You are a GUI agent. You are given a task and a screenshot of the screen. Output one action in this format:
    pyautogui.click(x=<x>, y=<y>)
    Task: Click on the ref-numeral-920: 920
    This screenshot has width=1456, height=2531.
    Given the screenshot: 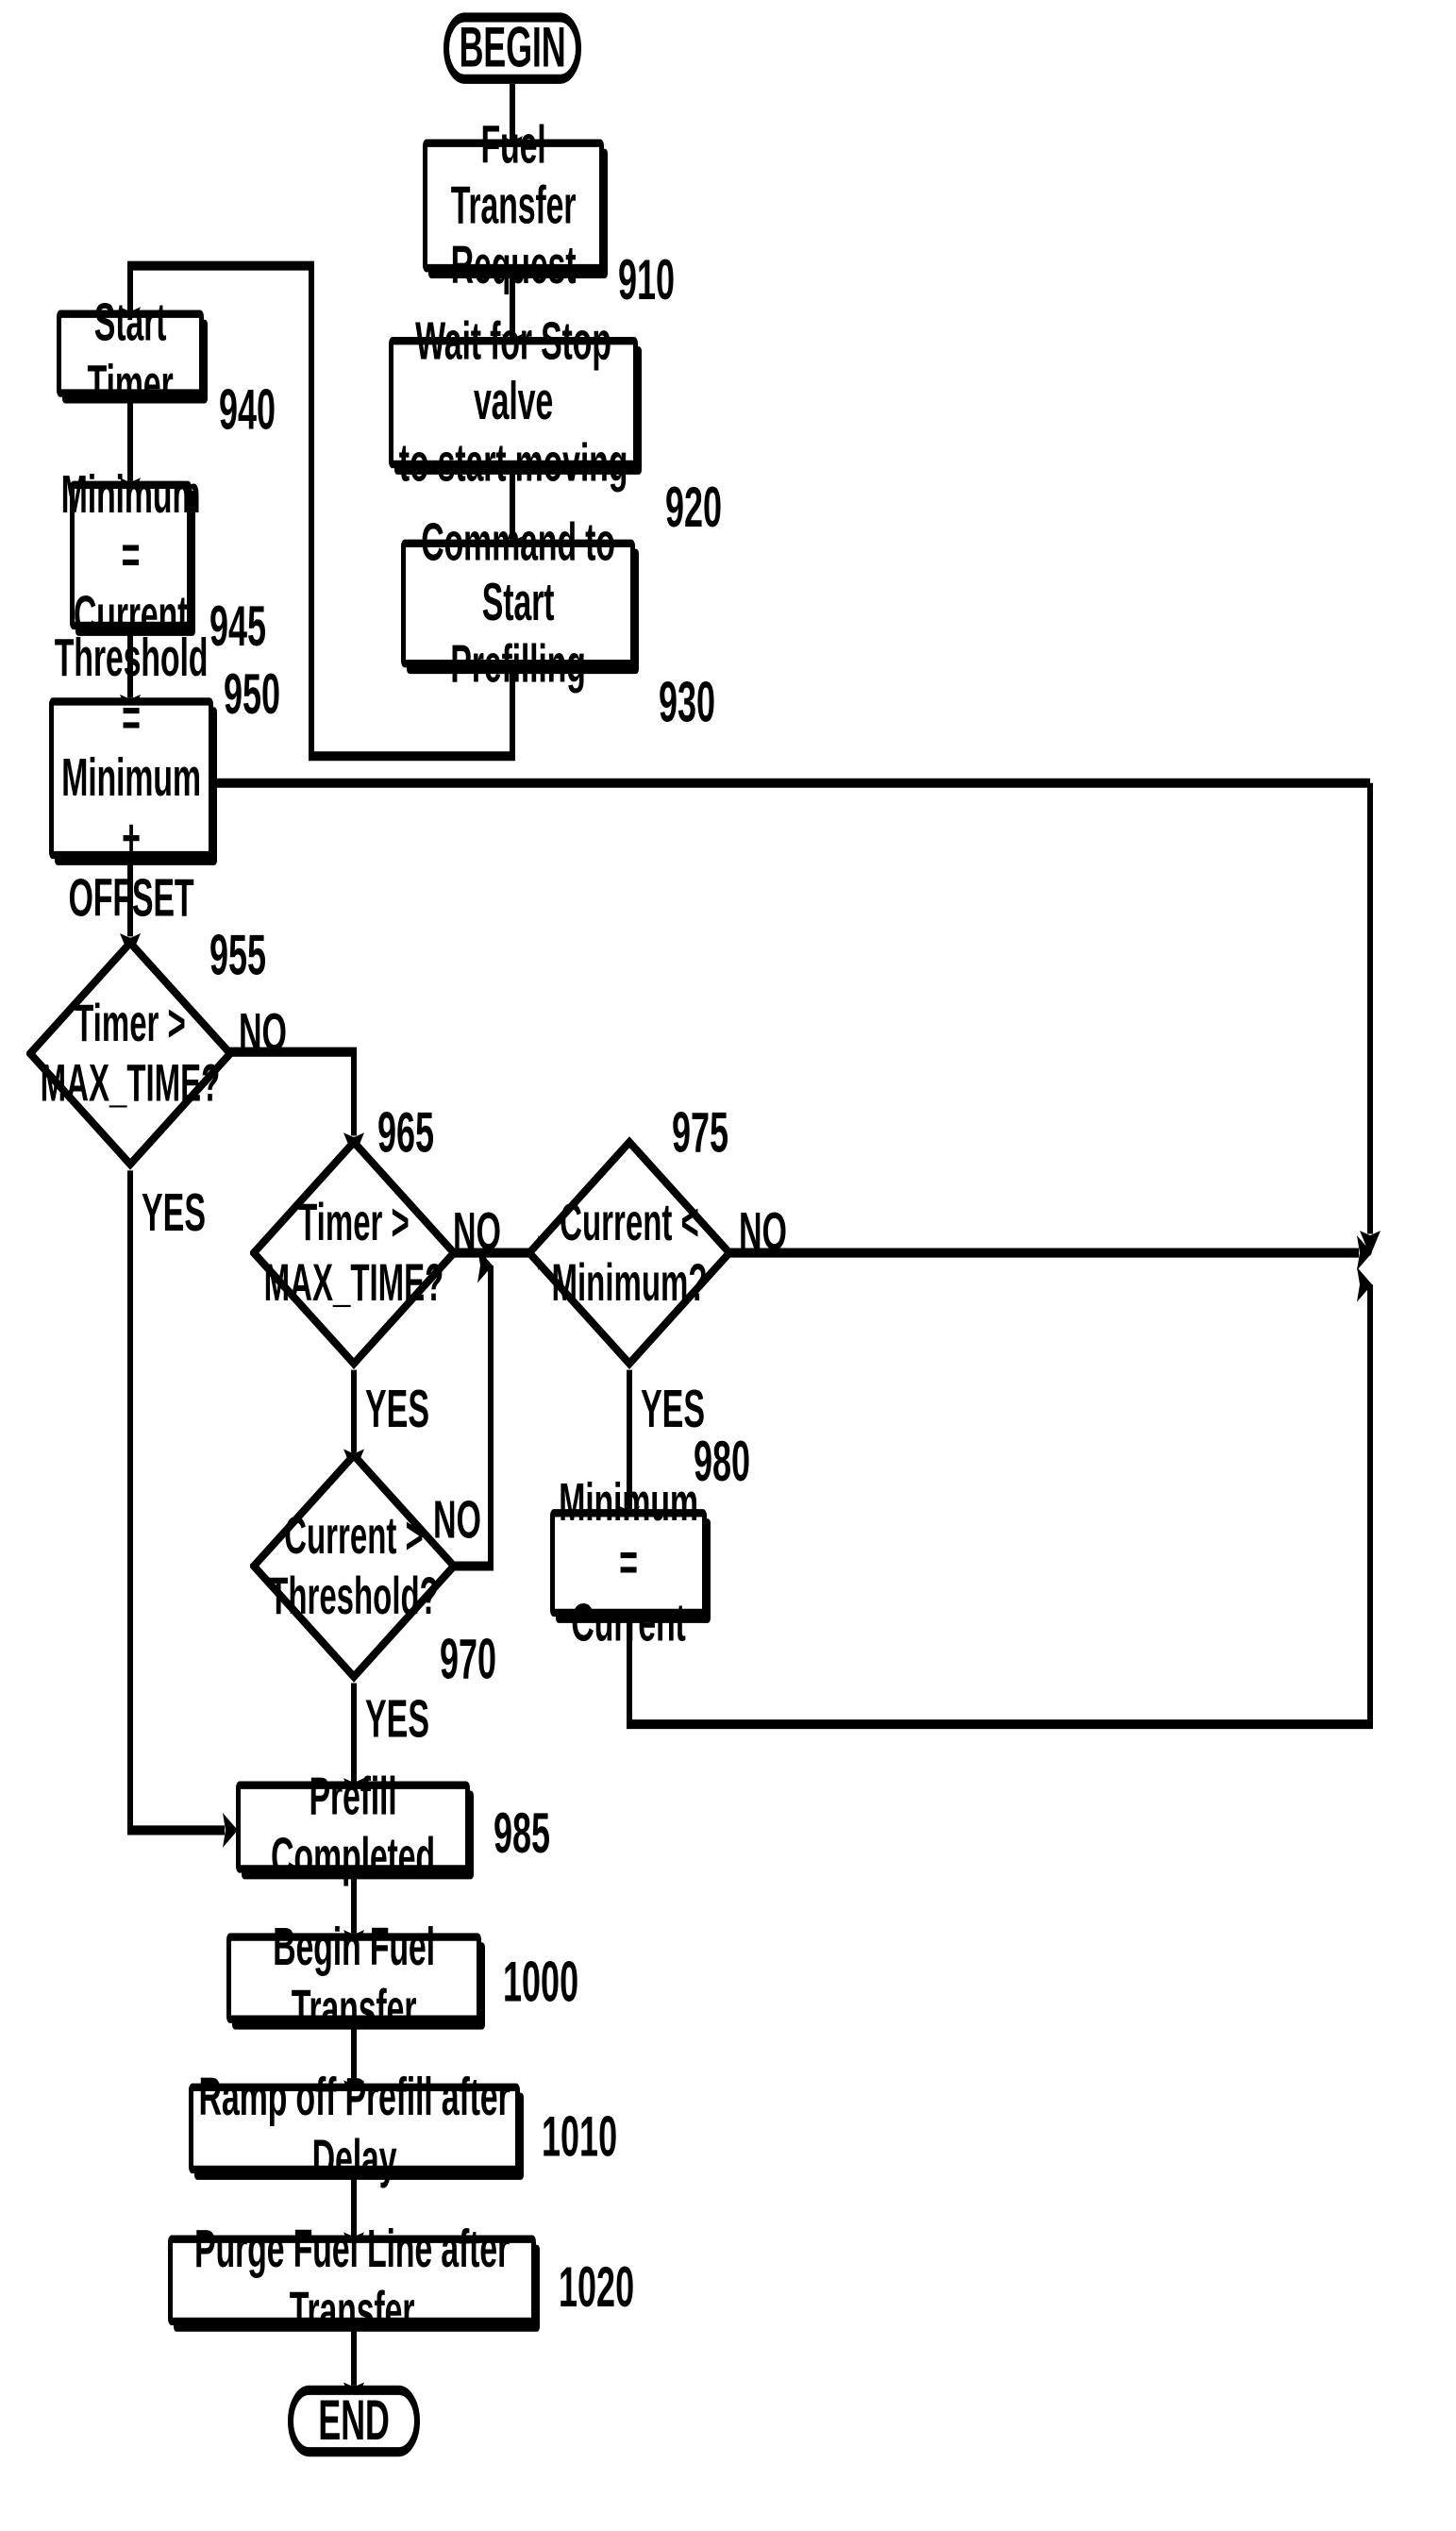 What is the action you would take?
    pyautogui.click(x=693, y=508)
    